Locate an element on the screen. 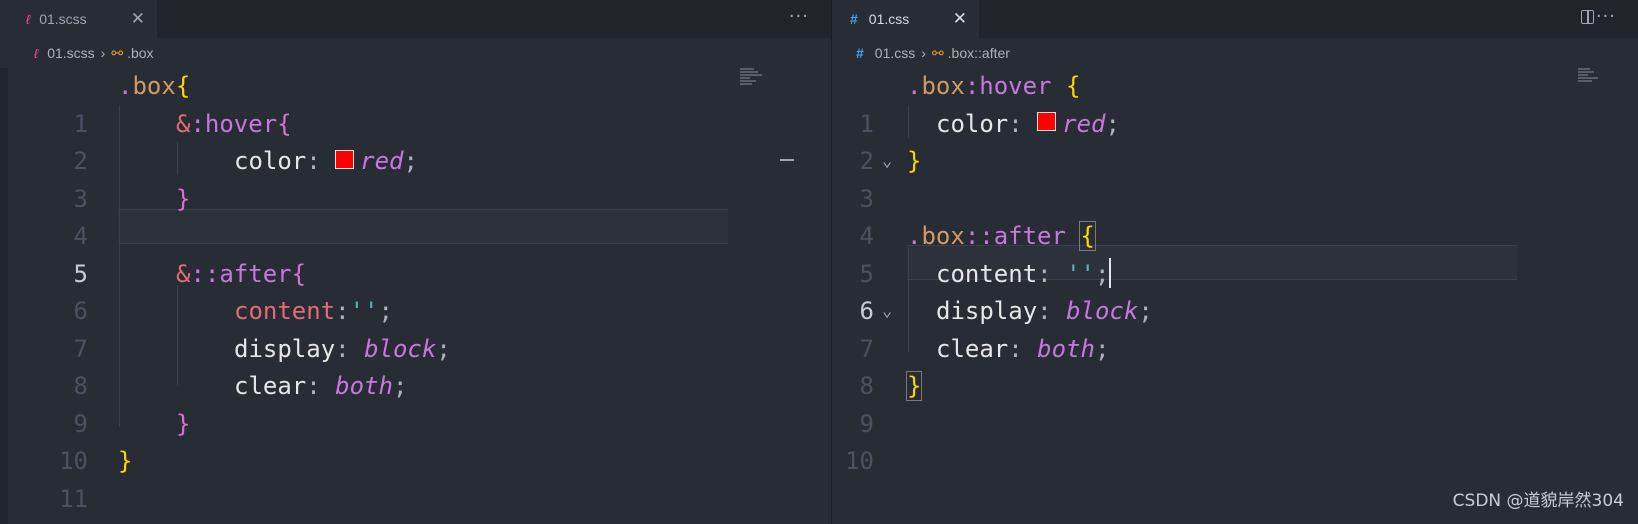 The height and width of the screenshot is (524, 1638). line-number: 11 is located at coordinates (73, 498).